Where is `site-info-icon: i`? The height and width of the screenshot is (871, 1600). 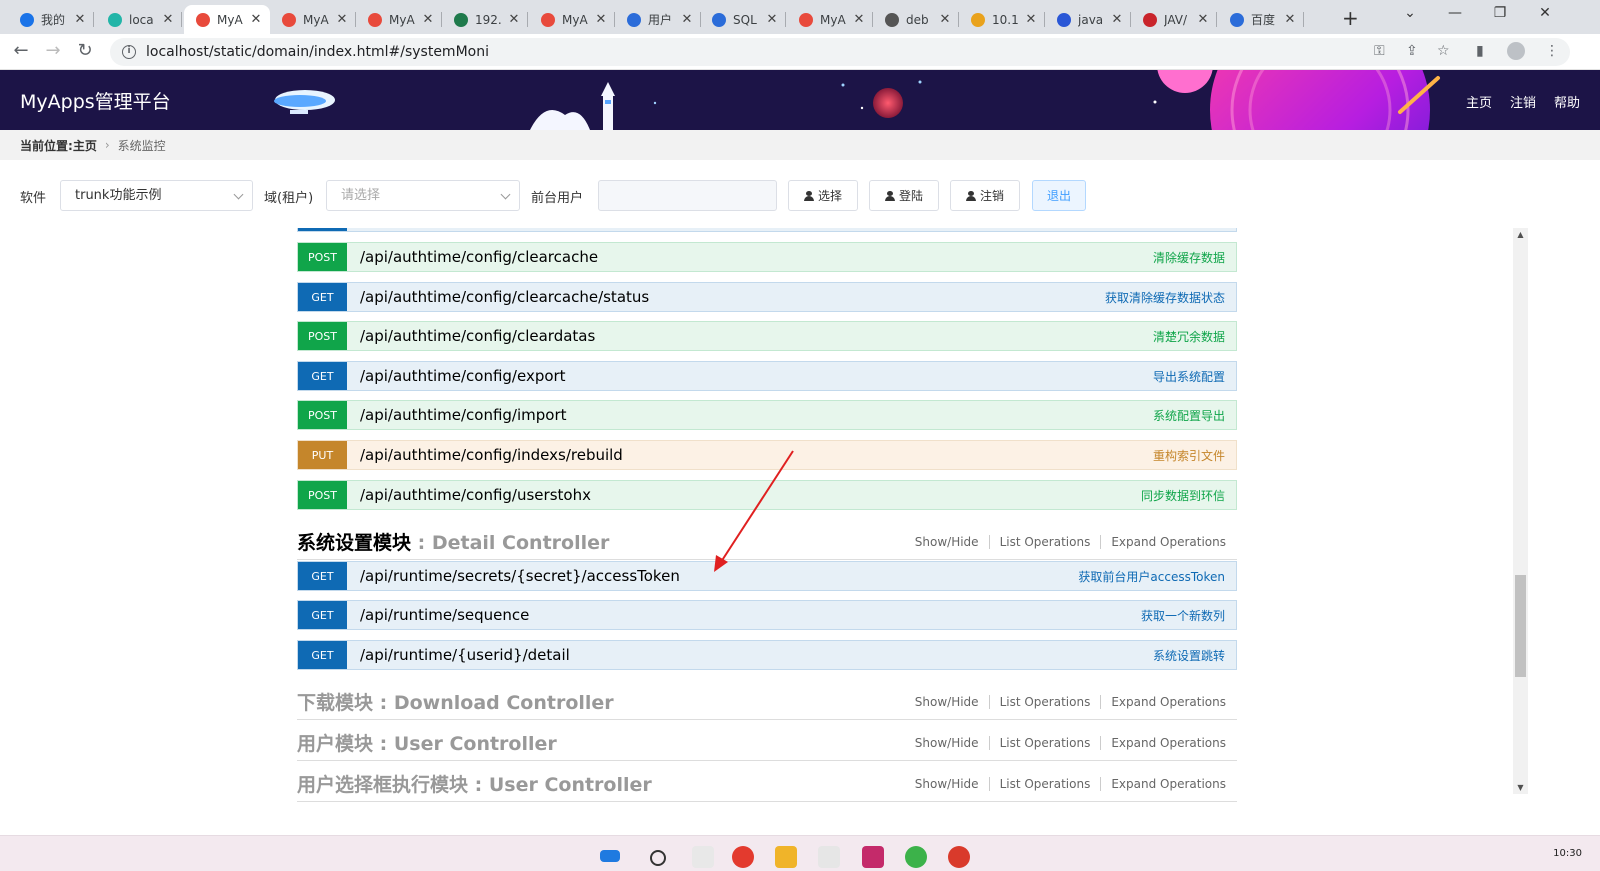 site-info-icon: i is located at coordinates (129, 52).